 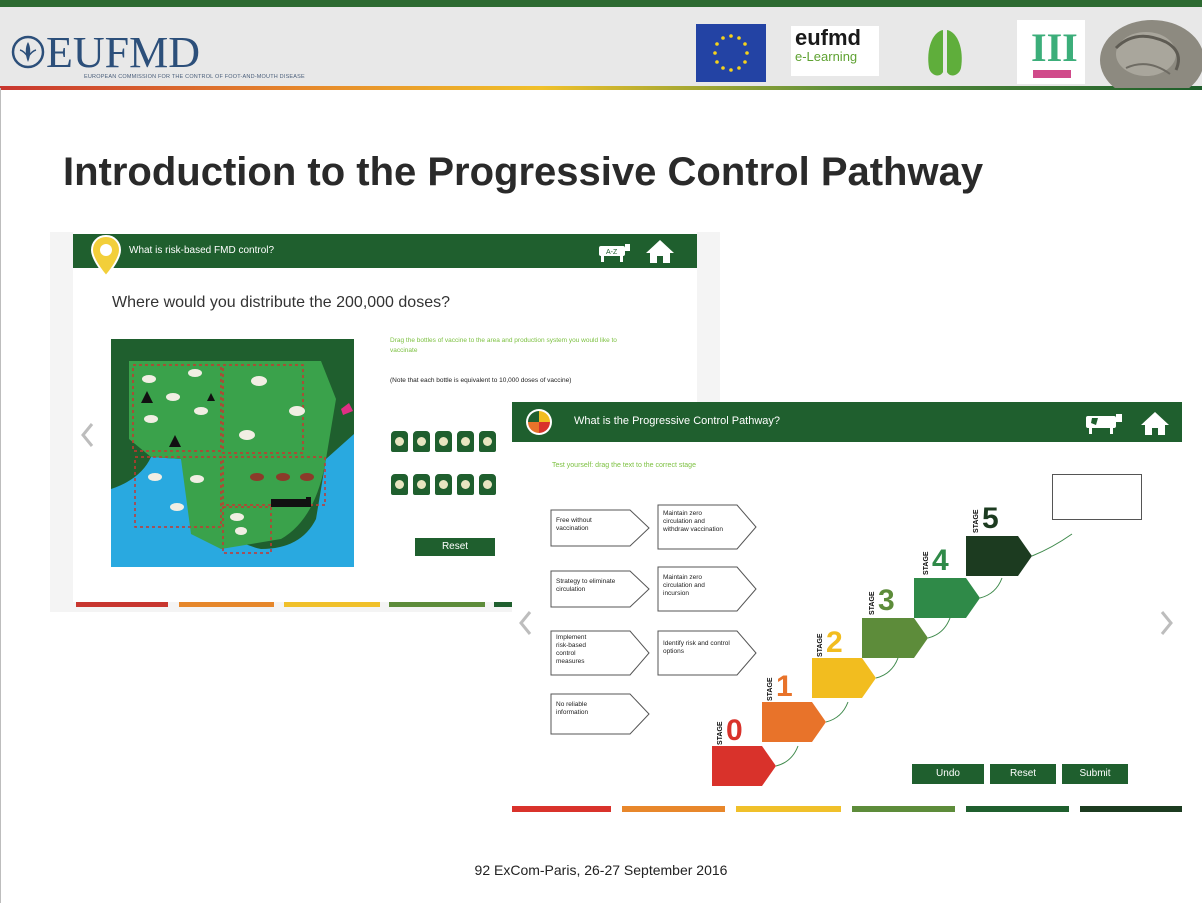 What do you see at coordinates (1052, 74) in the screenshot?
I see `badge-pink-band` at bounding box center [1052, 74].